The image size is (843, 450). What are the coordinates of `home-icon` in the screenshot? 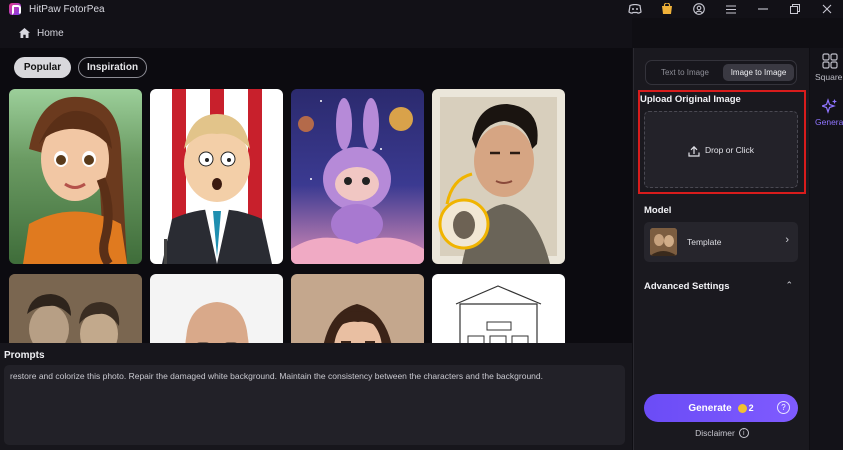 It's located at (24, 33).